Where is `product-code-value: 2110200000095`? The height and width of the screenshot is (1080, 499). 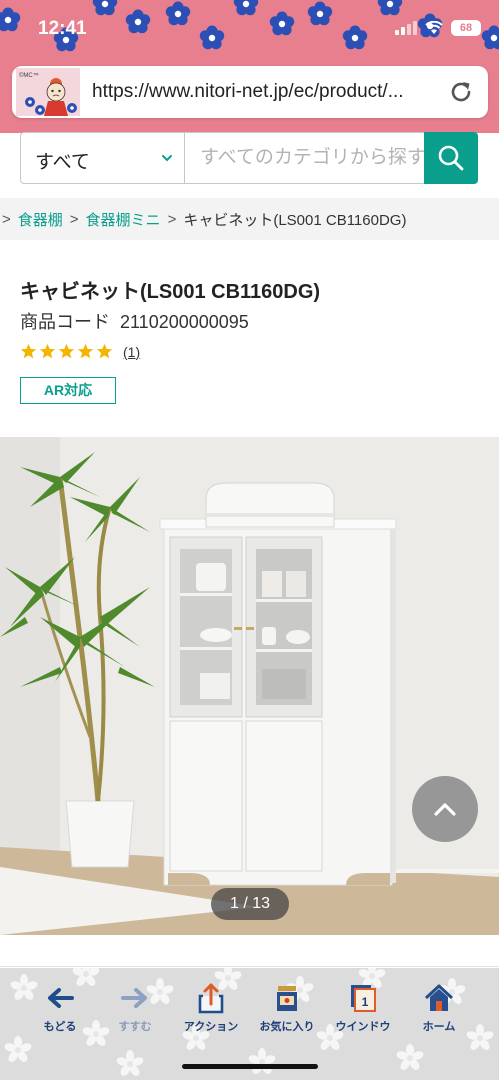
product-code-value: 2110200000095 is located at coordinates (184, 322).